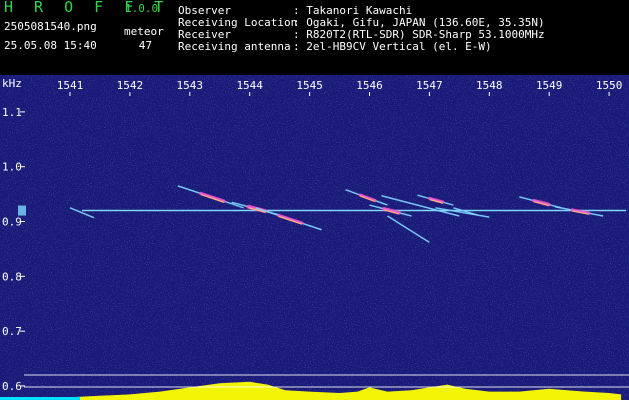  What do you see at coordinates (130, 85) in the screenshot?
I see `x-tick-label: 1542` at bounding box center [130, 85].